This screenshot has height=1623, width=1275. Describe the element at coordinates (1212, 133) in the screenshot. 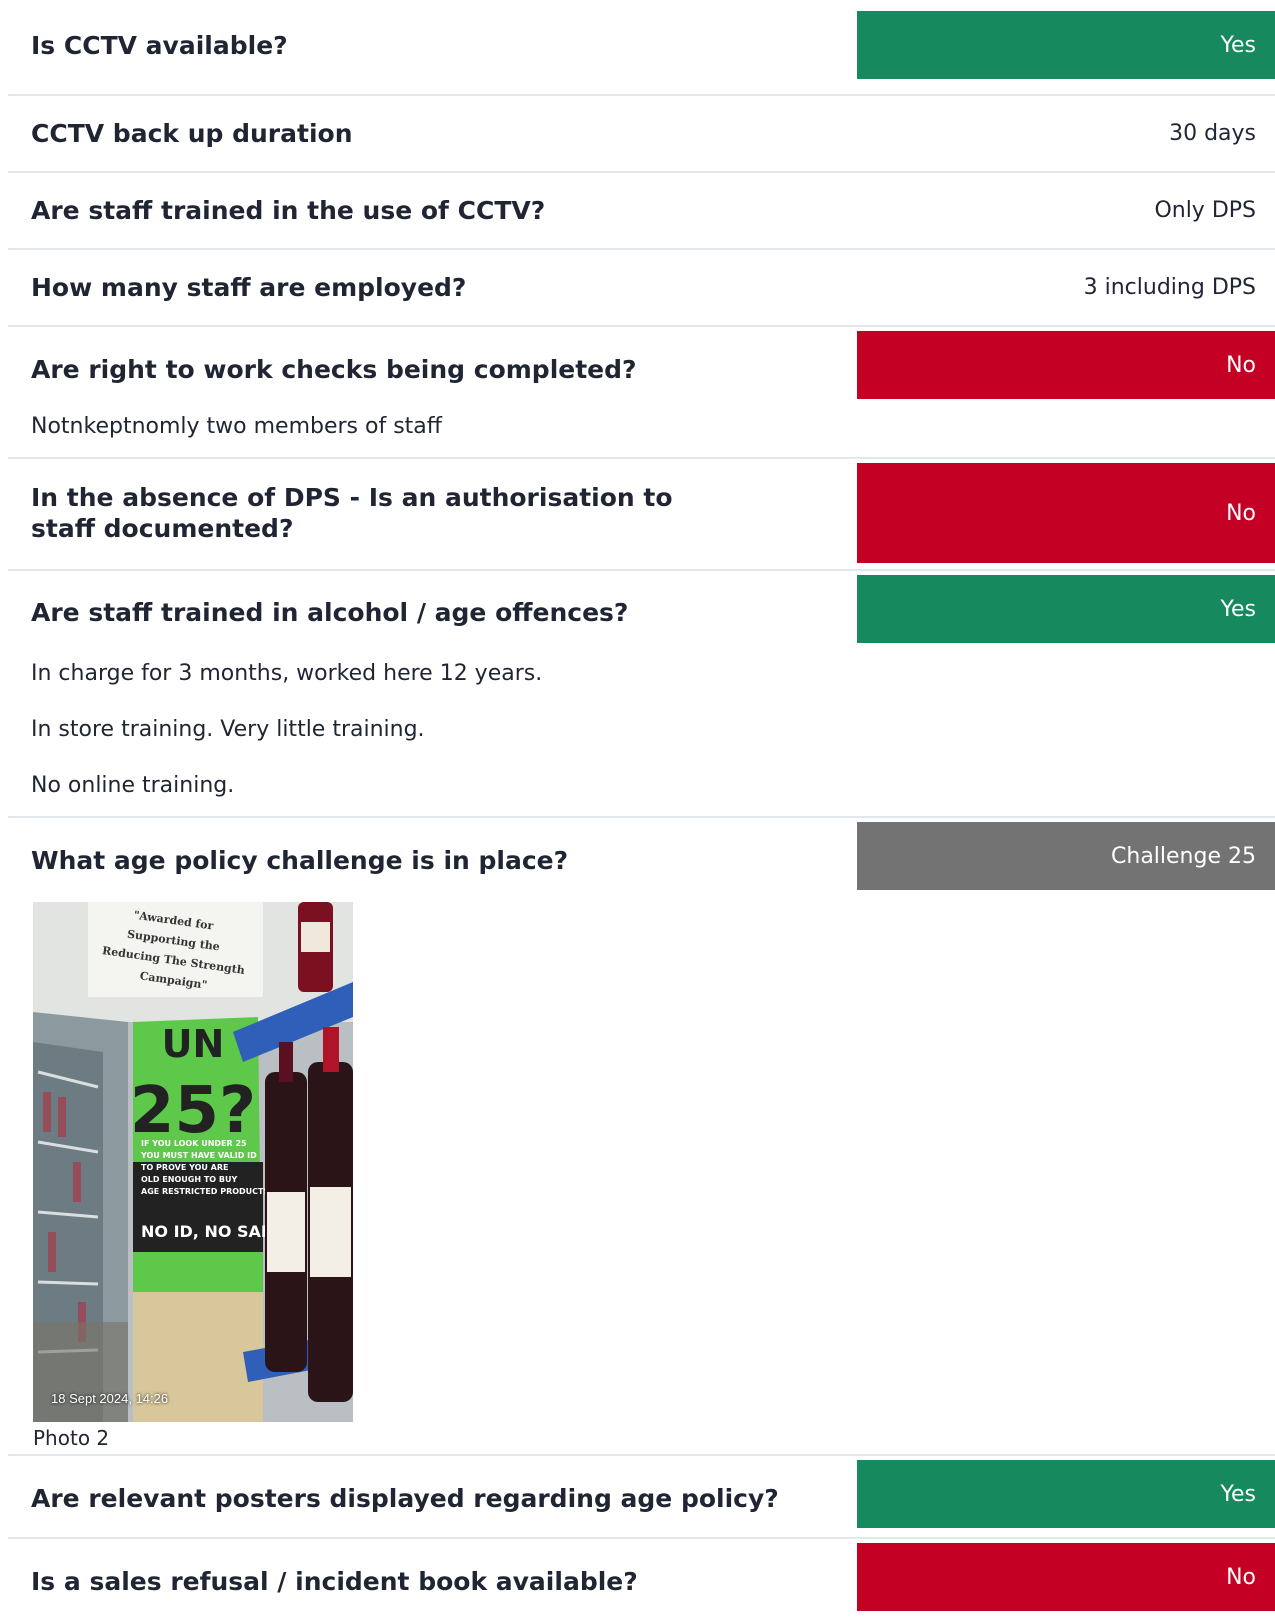

I see `answer-value: 30 days` at that location.